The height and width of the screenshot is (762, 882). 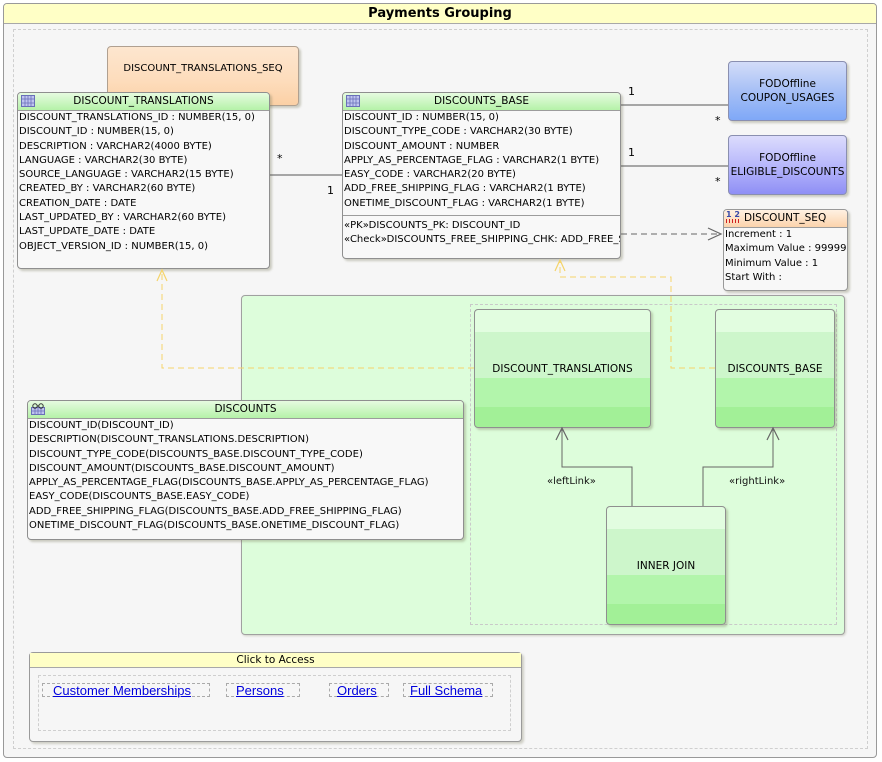 I want to click on table-header: DISCOUNT_TRANSLATIONS, so click(x=143, y=102).